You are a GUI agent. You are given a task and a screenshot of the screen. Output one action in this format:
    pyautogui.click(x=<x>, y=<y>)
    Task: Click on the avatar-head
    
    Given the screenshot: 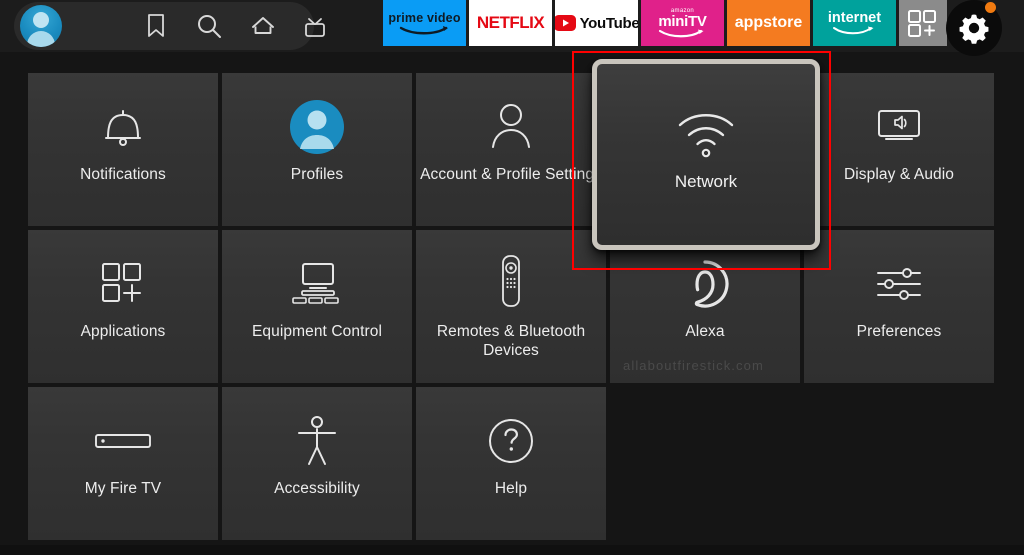 What is the action you would take?
    pyautogui.click(x=41, y=20)
    